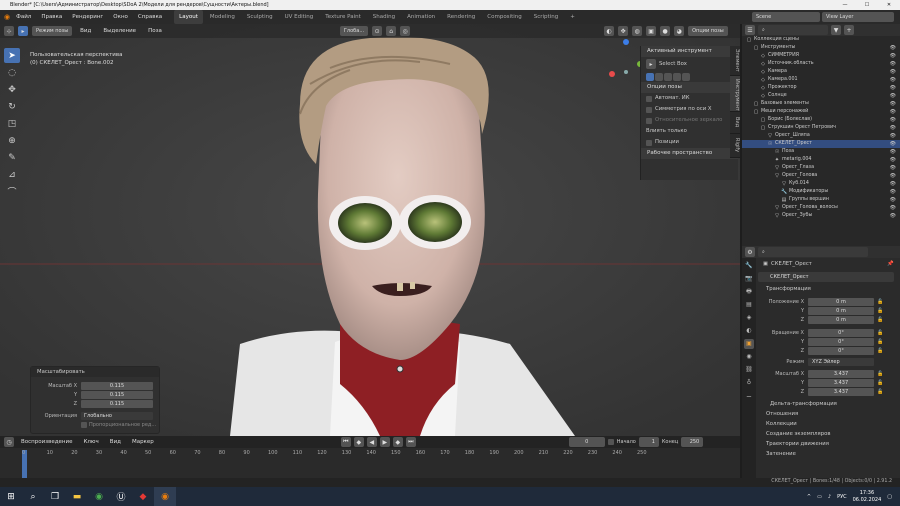 This screenshot has height=506, width=900. I want to click on outliner-row: ▽ Орест_Глаза 👁, so click(821, 168).